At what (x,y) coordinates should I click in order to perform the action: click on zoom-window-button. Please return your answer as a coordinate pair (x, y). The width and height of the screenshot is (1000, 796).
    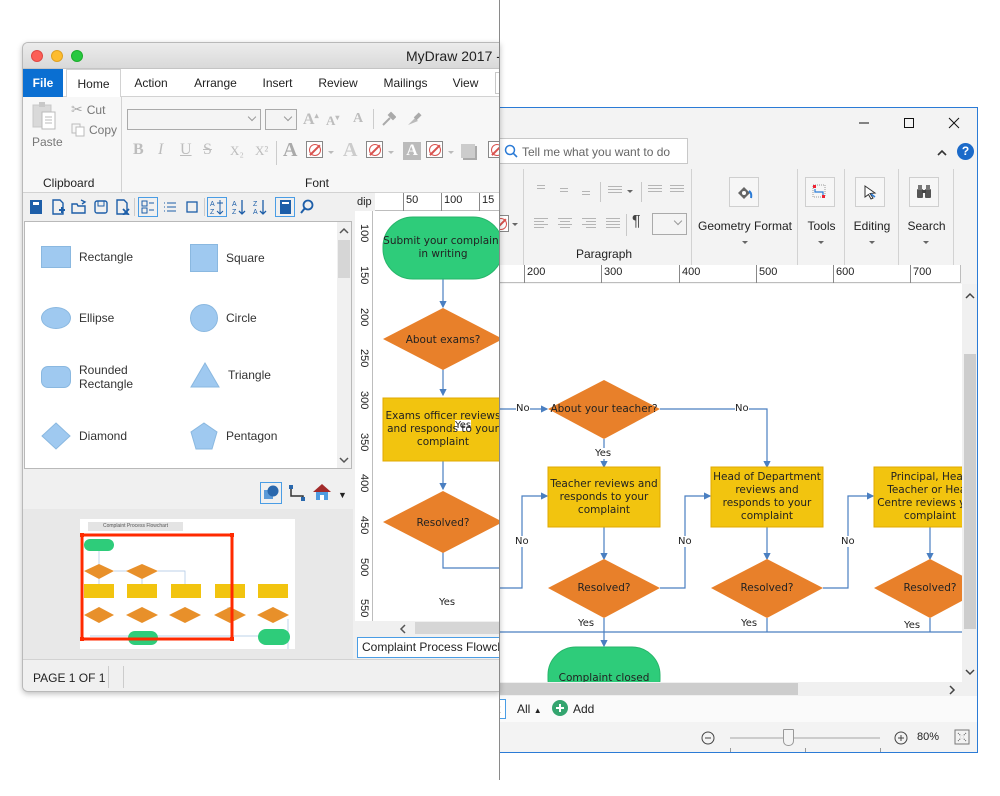
    Looking at the image, I should click on (77, 56).